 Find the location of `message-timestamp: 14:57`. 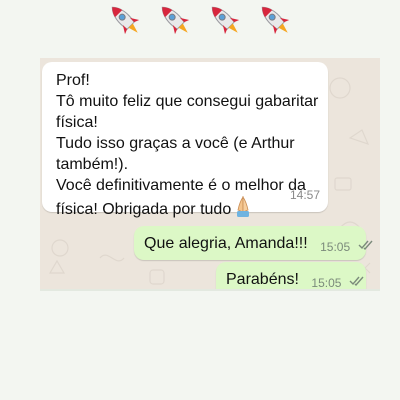

message-timestamp: 14:57 is located at coordinates (304, 195).